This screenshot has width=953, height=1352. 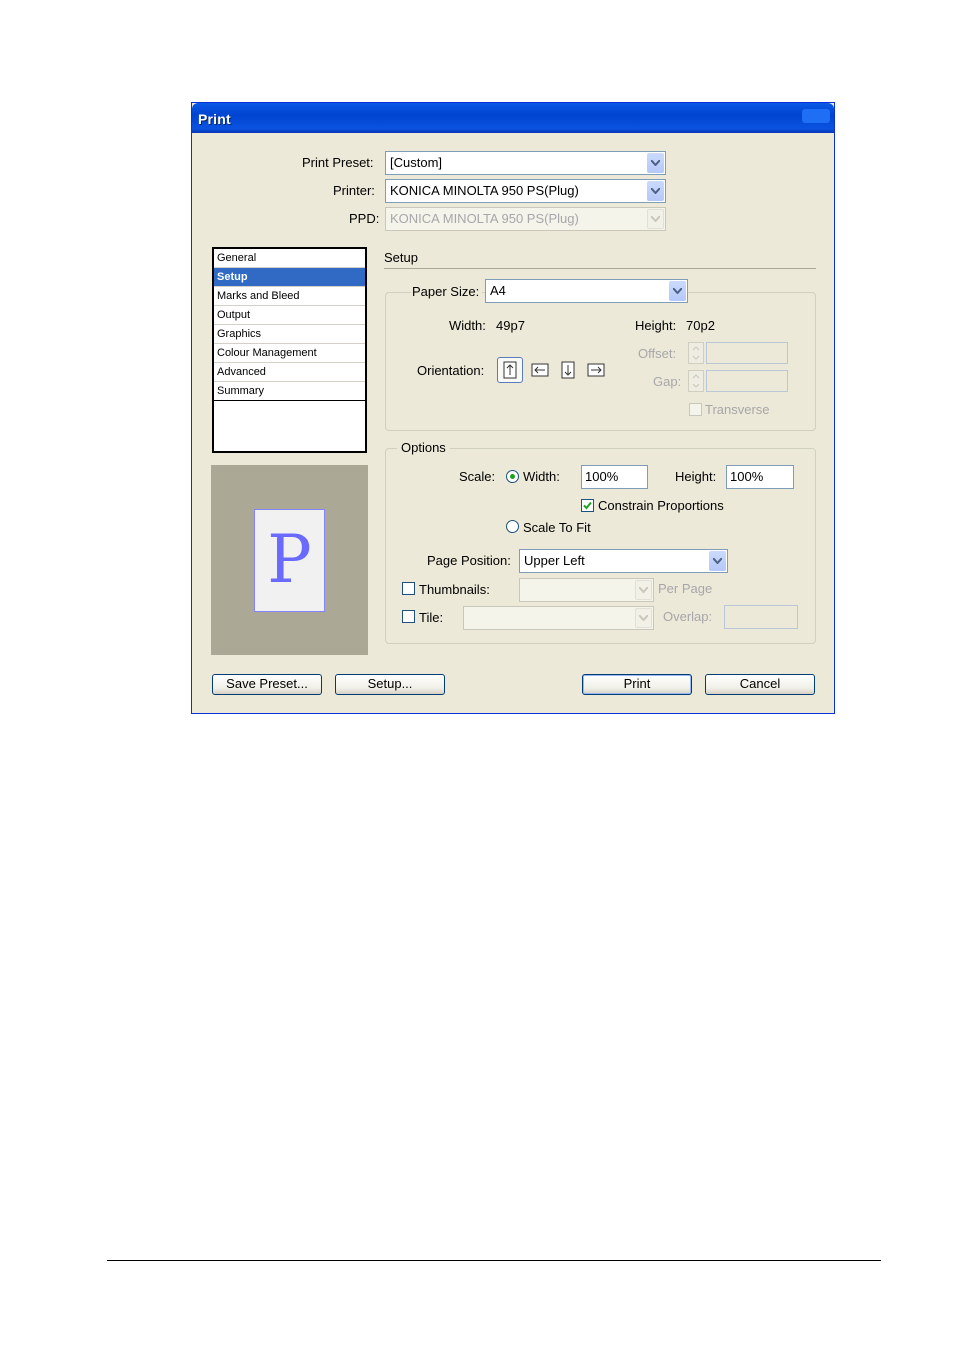 What do you see at coordinates (237, 258) in the screenshot?
I see `sidebar-item-label: General` at bounding box center [237, 258].